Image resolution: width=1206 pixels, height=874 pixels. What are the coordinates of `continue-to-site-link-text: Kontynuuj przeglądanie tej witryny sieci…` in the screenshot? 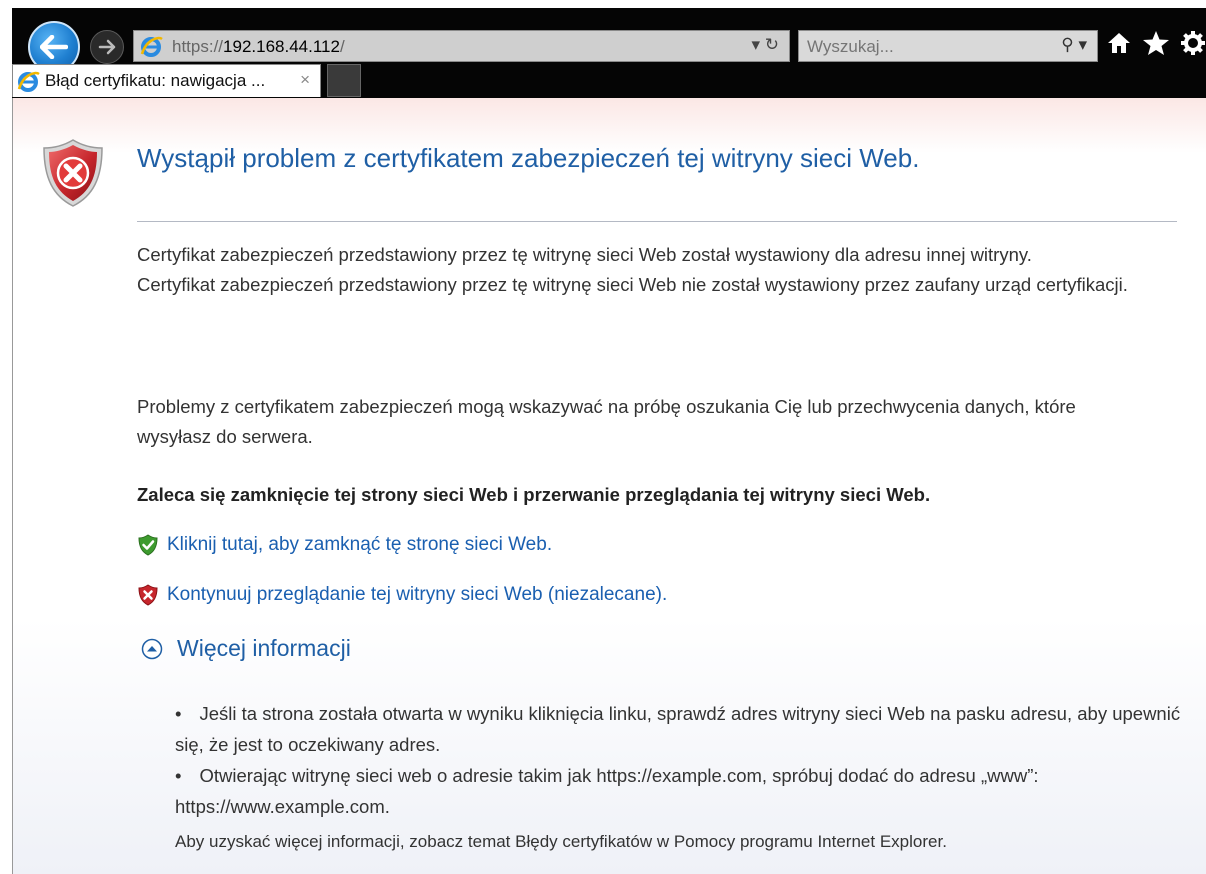 It's located at (417, 595).